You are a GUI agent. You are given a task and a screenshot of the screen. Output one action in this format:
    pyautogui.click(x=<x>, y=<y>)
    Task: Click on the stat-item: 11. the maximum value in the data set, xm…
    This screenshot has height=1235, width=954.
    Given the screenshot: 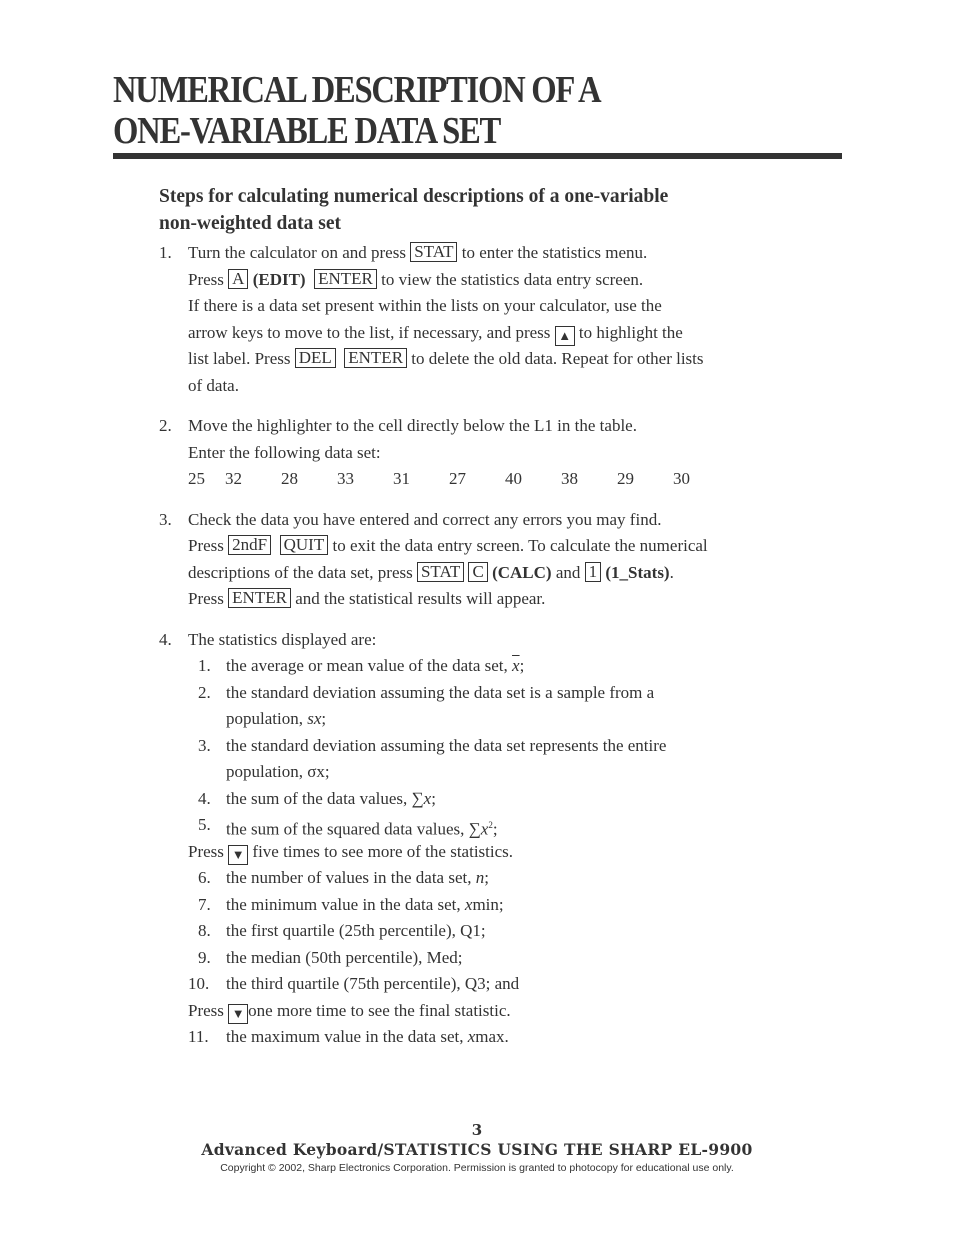 What is the action you would take?
    pyautogui.click(x=489, y=1037)
    